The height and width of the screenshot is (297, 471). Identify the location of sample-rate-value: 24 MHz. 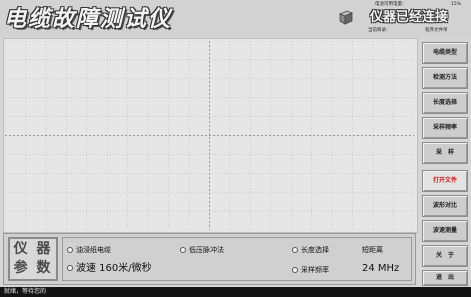
(381, 268).